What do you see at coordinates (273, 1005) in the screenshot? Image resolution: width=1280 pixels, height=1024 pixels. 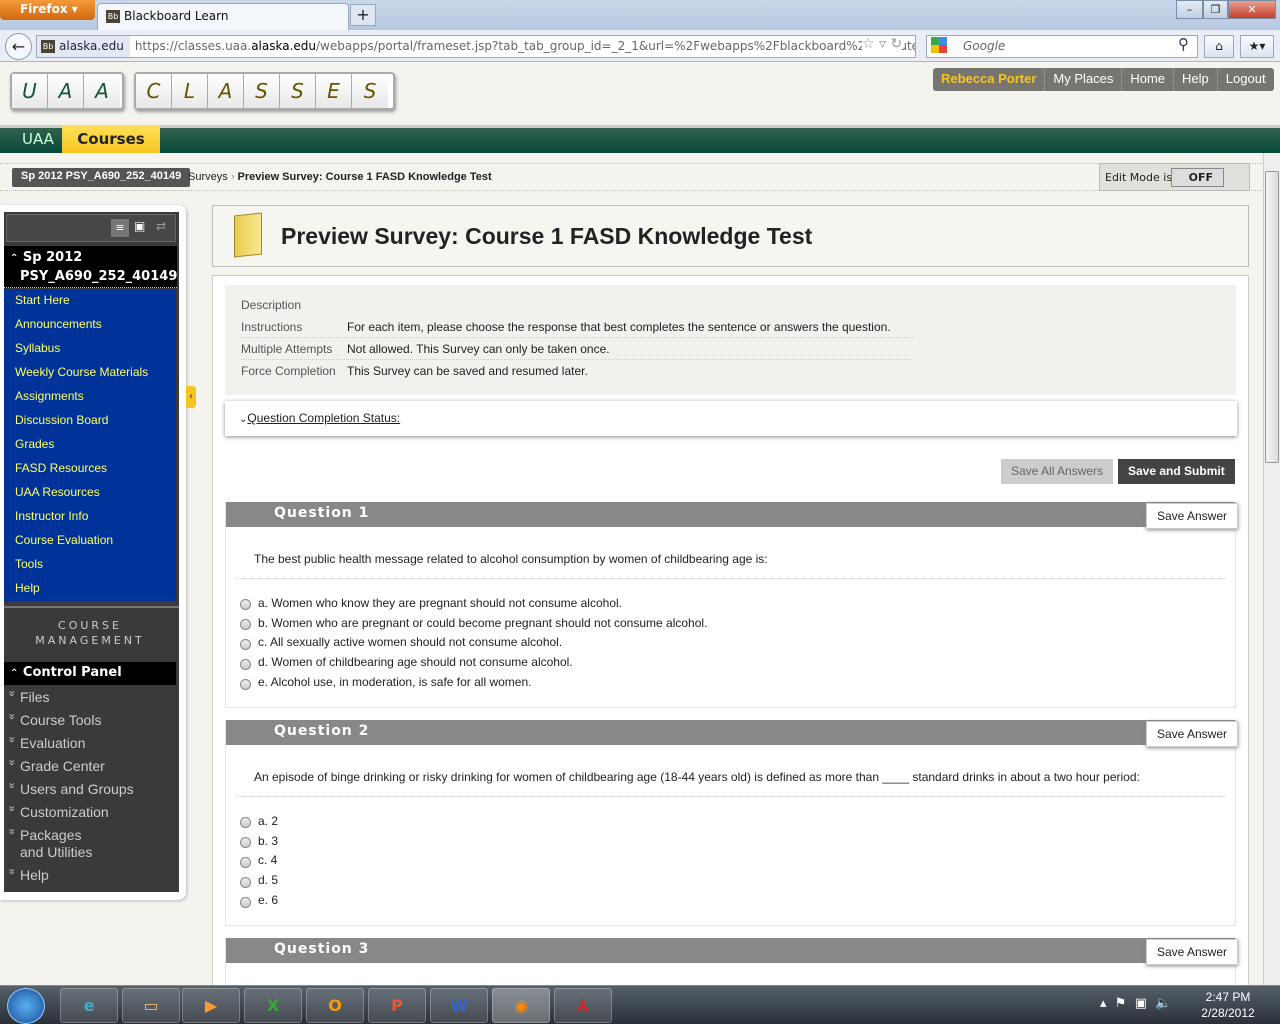 I see `excel-icon: X` at bounding box center [273, 1005].